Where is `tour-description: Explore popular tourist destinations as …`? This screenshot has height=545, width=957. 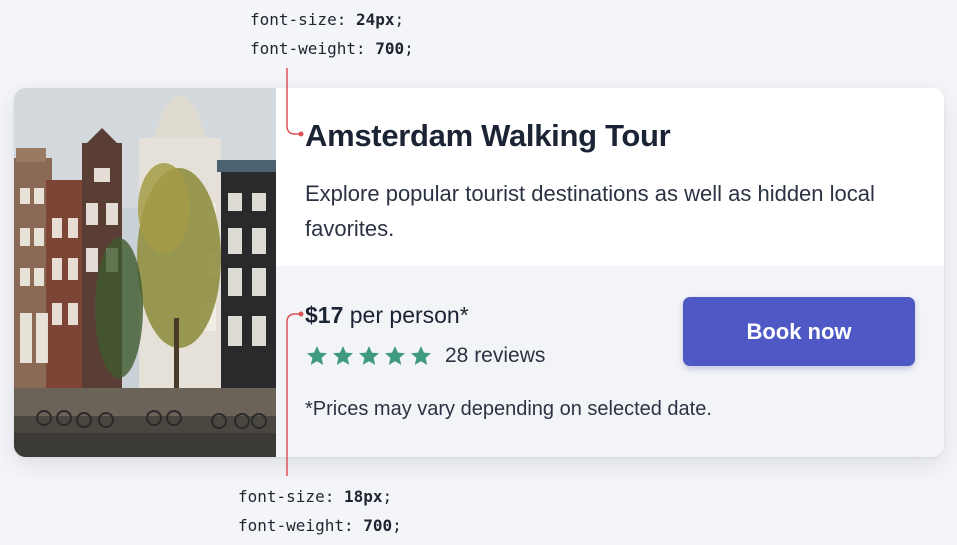 tour-description: Explore popular tourist destinations as … is located at coordinates (590, 211).